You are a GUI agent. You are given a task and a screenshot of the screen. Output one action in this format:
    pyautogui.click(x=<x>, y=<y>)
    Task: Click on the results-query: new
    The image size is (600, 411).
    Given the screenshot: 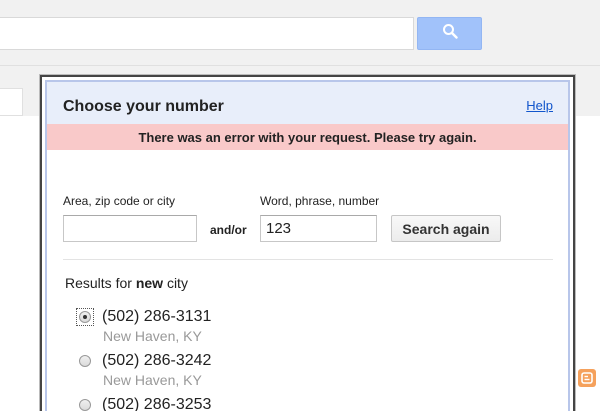 What is the action you would take?
    pyautogui.click(x=149, y=283)
    